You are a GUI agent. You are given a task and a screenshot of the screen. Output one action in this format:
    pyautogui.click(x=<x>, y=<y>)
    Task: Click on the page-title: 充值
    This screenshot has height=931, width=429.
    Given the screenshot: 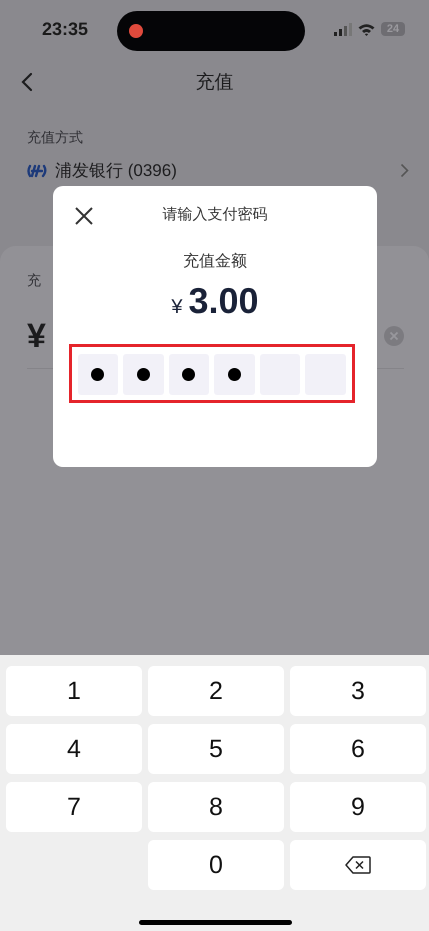 What is the action you would take?
    pyautogui.click(x=215, y=83)
    